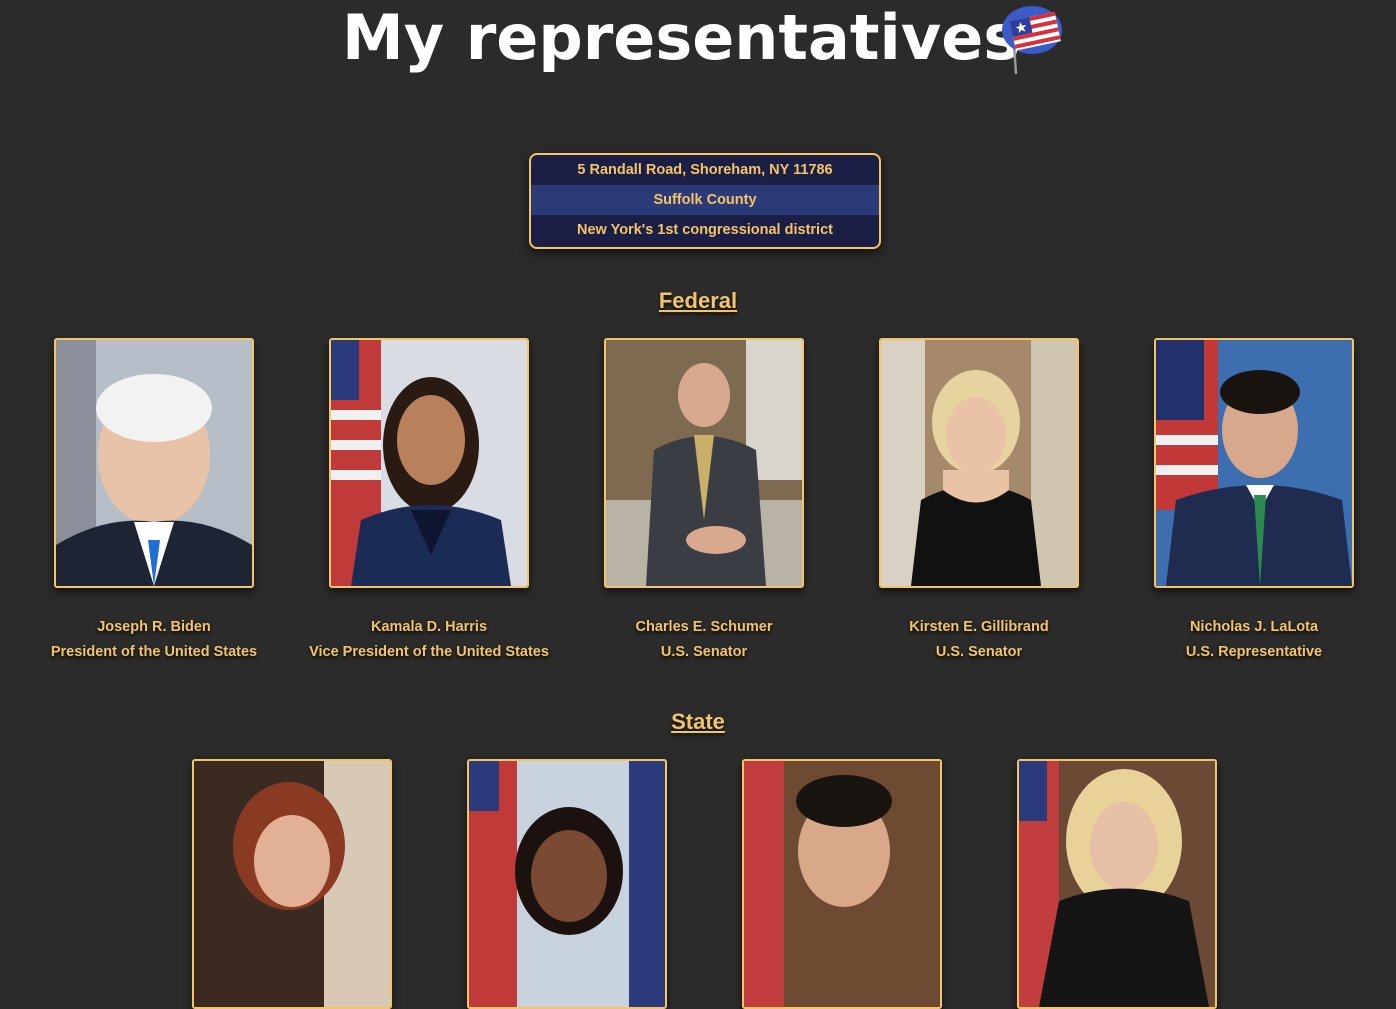  I want to click on page-header: My representatives, so click(698, 40).